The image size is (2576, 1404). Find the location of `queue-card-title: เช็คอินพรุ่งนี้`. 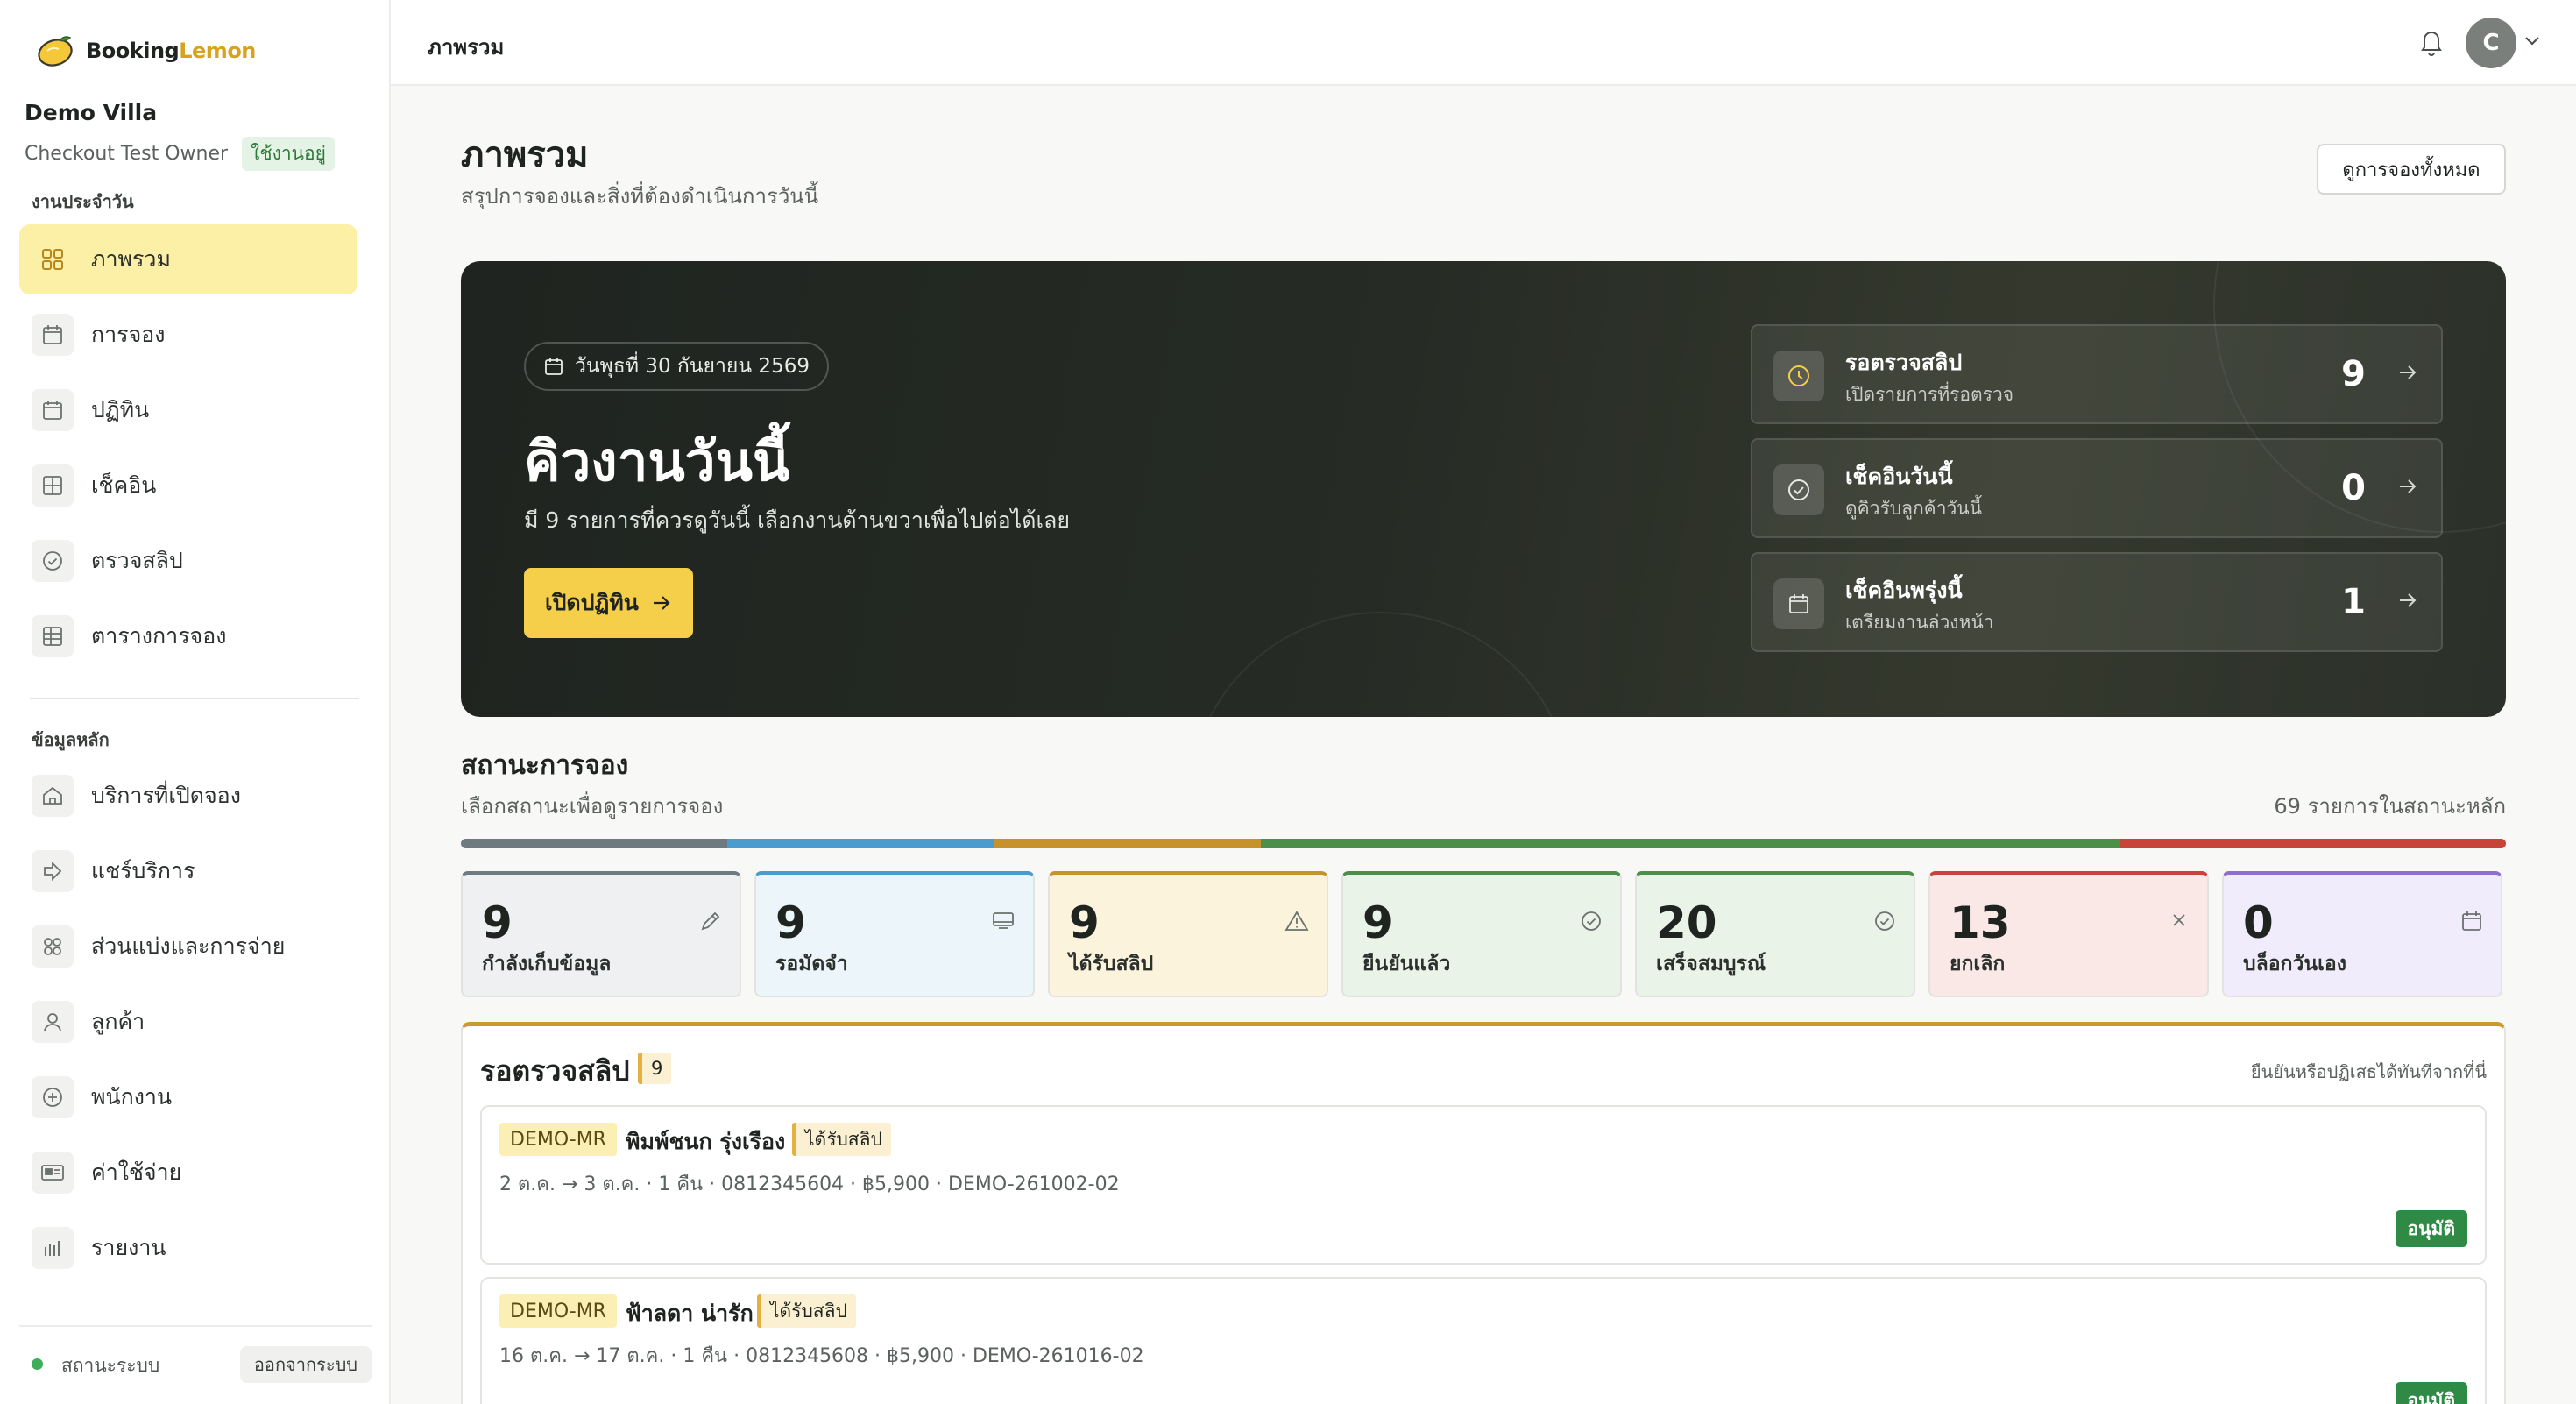

queue-card-title: เช็คอินพรุ่งนี้ is located at coordinates (1904, 590).